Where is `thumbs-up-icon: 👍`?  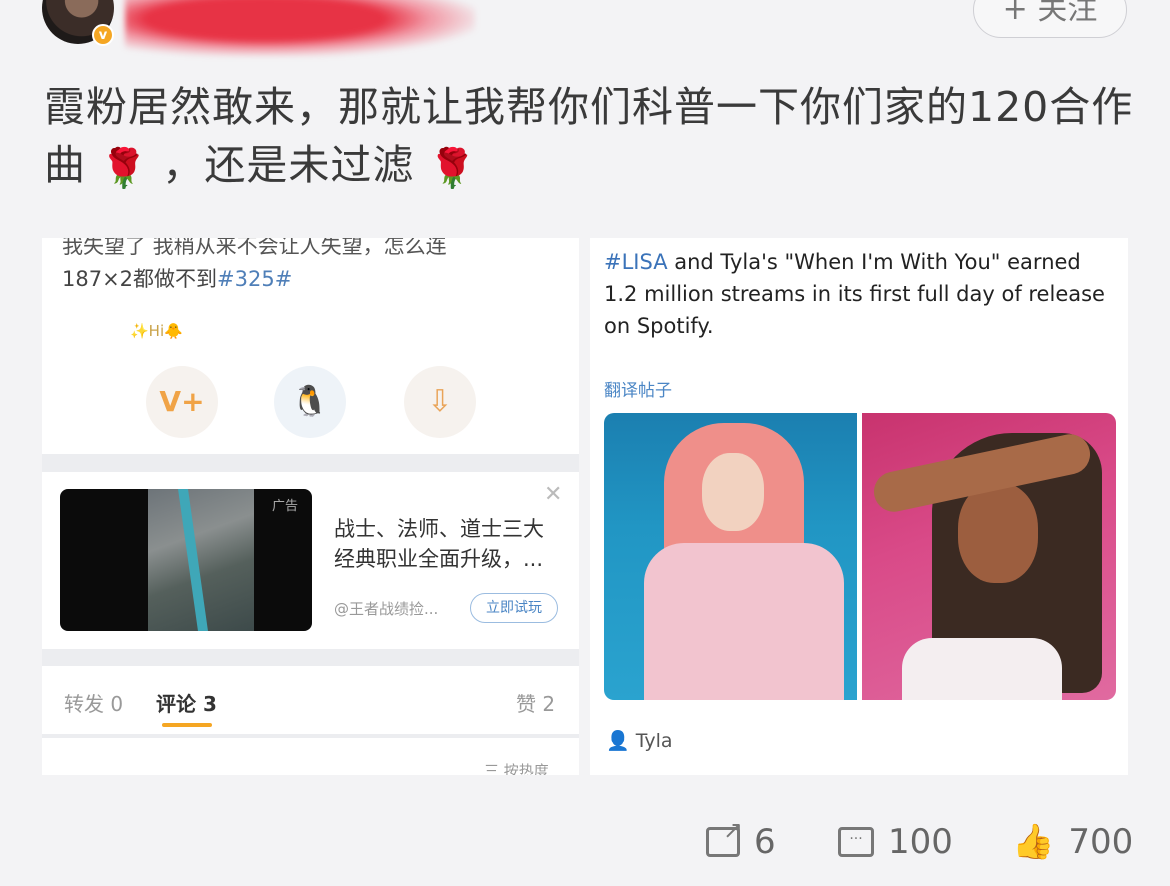
thumbs-up-icon: 👍 is located at coordinates (1033, 842).